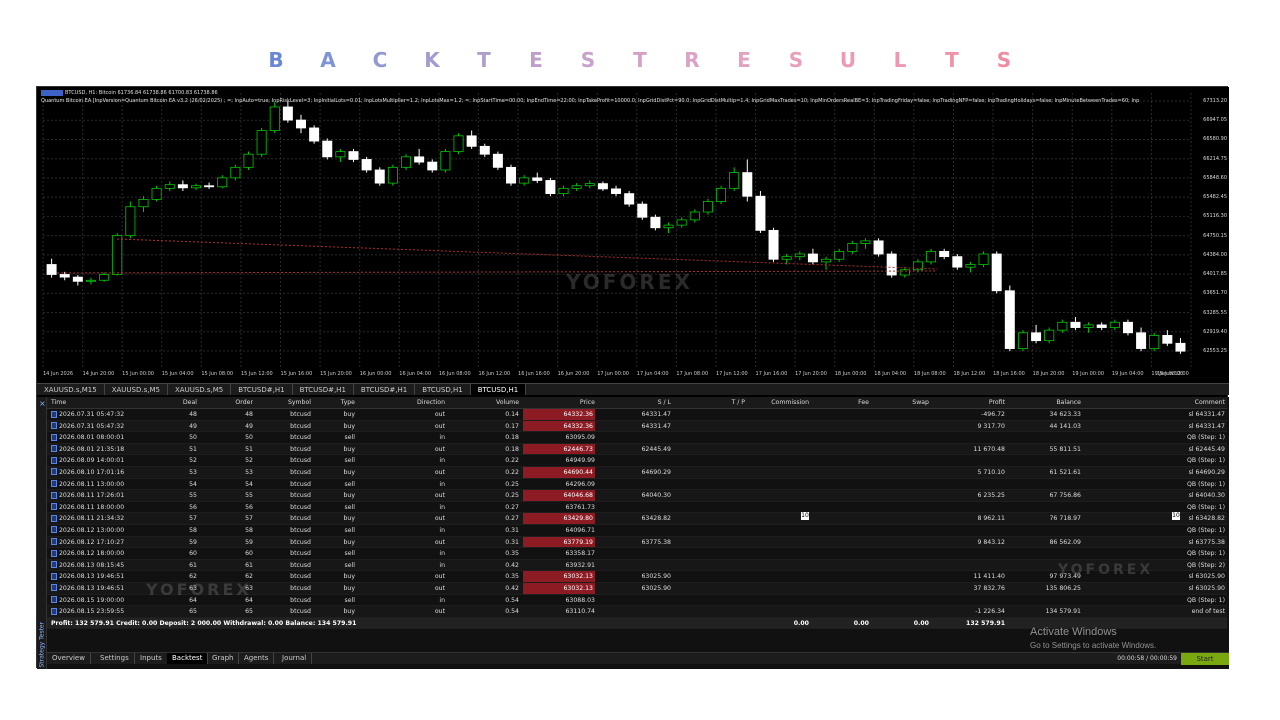 The image size is (1280, 720). Describe the element at coordinates (1065, 542) in the screenshot. I see `table-cell: 86 562.09` at that location.